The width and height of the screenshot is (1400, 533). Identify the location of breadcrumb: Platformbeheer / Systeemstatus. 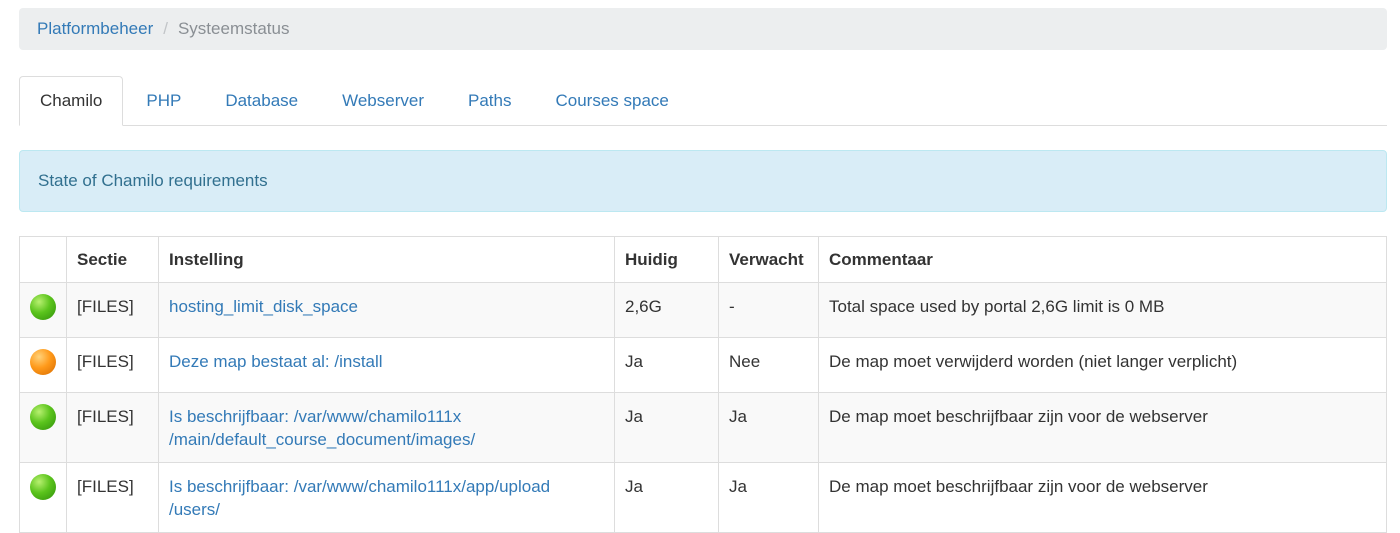
(703, 29).